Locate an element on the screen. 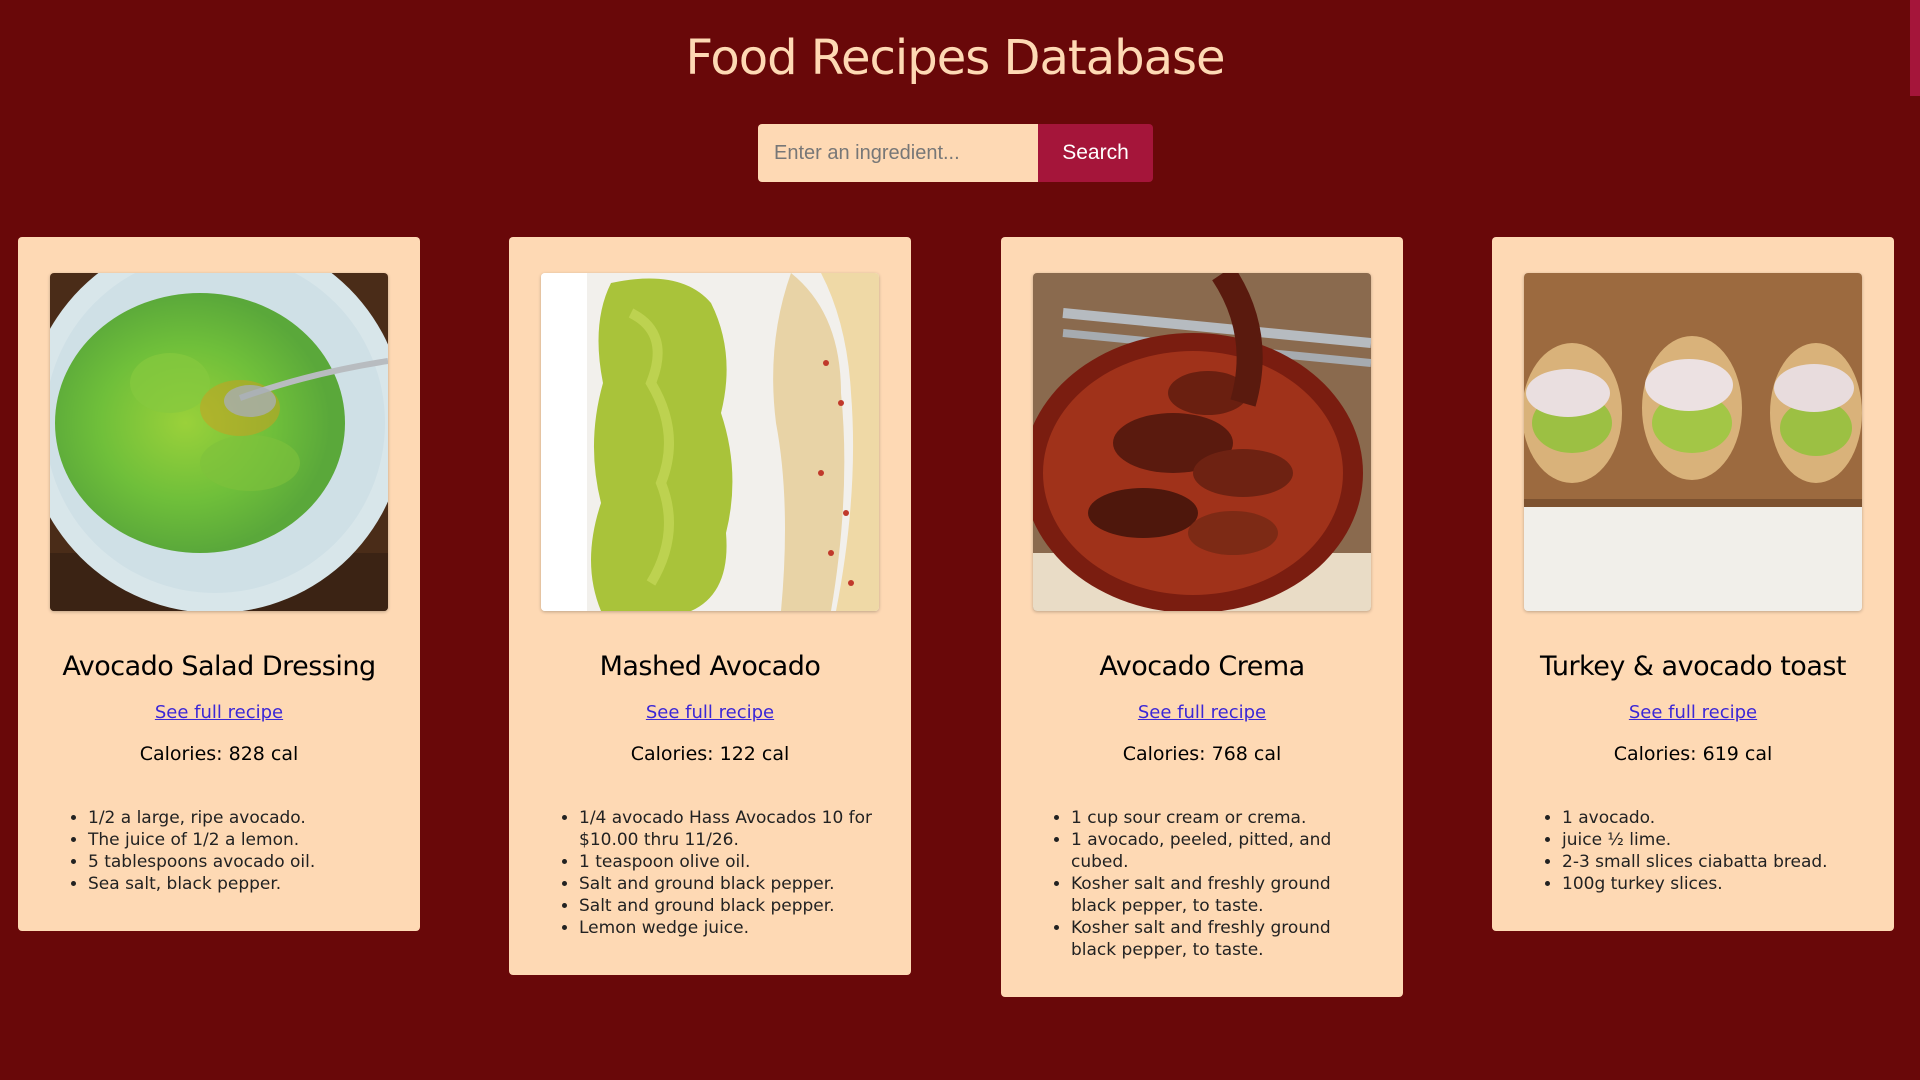 The width and height of the screenshot is (1920, 1080). ingredient-item: juice ½ lime. is located at coordinates (1712, 840).